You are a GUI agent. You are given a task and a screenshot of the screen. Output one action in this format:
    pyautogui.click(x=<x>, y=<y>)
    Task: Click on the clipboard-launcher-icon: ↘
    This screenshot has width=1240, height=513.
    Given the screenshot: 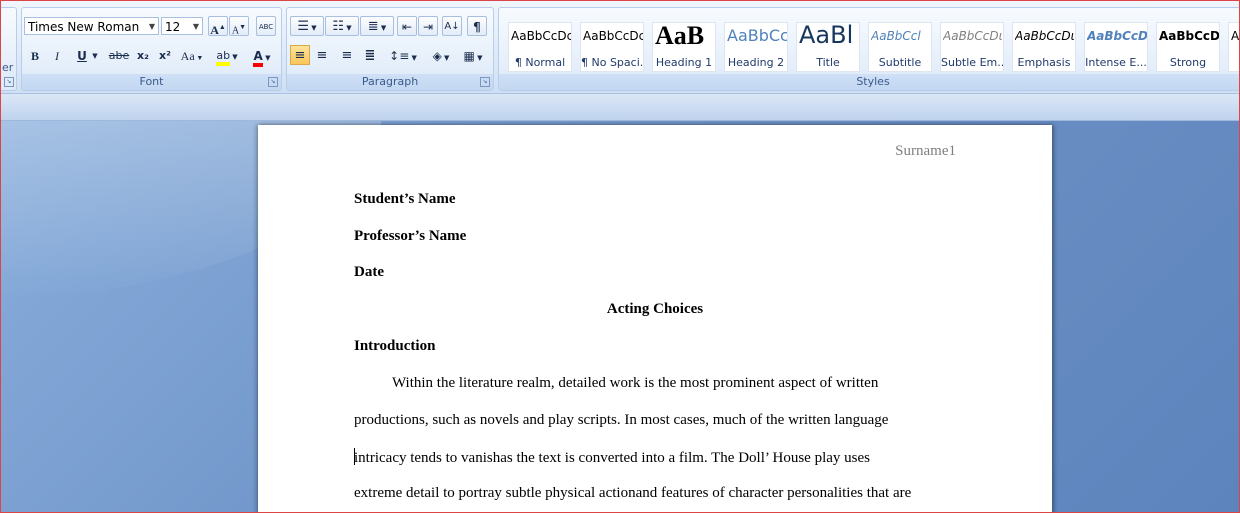 What is the action you would take?
    pyautogui.click(x=9, y=82)
    